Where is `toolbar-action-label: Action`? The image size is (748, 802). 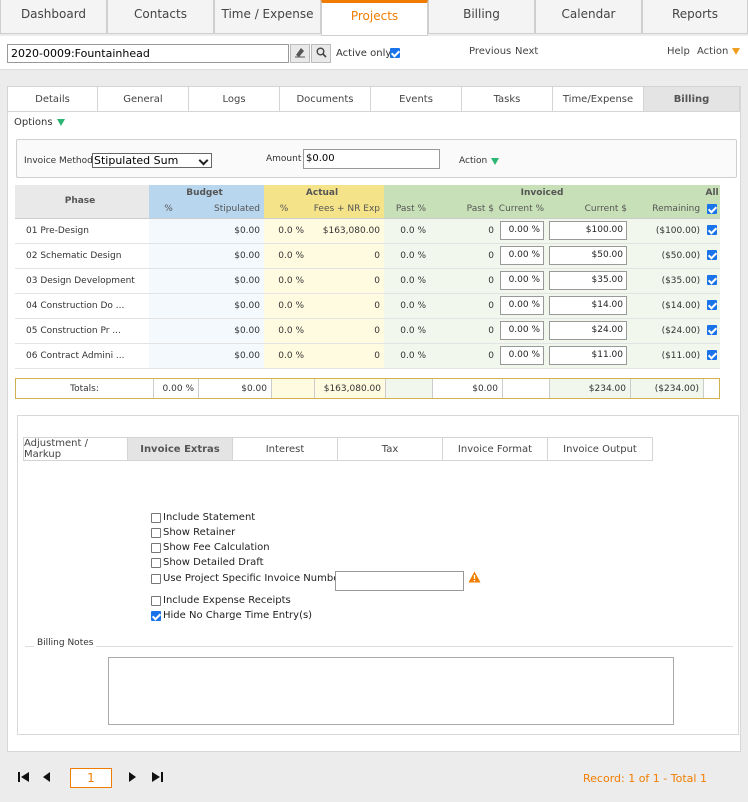 toolbar-action-label: Action is located at coordinates (713, 51).